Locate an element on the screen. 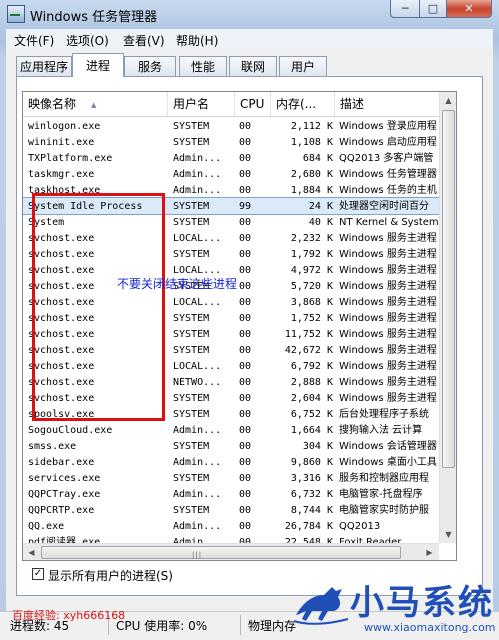  show-all-users-checkbox: ✓ is located at coordinates (38, 574).